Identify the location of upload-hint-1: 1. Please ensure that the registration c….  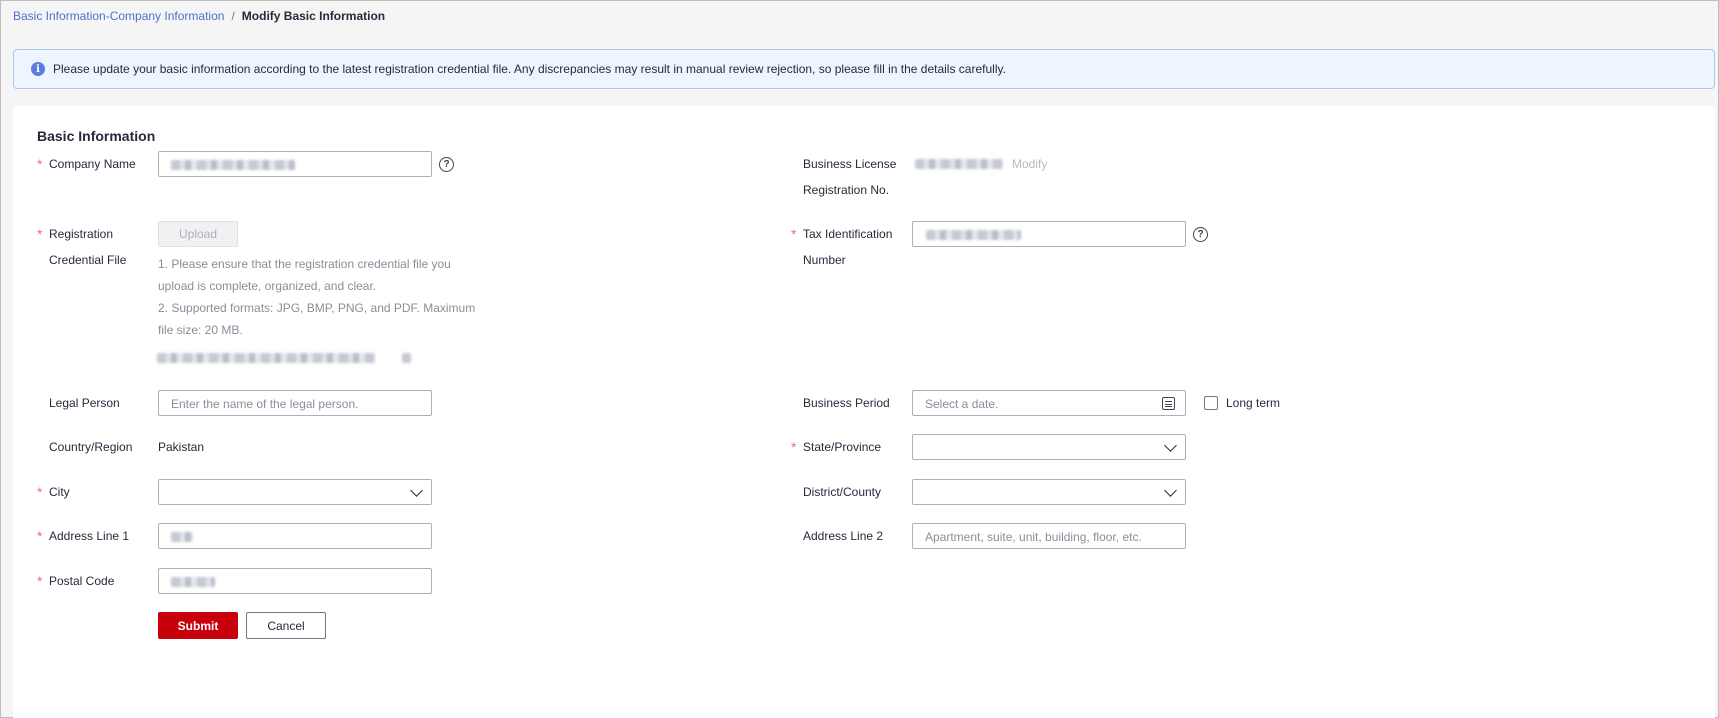
(304, 275).